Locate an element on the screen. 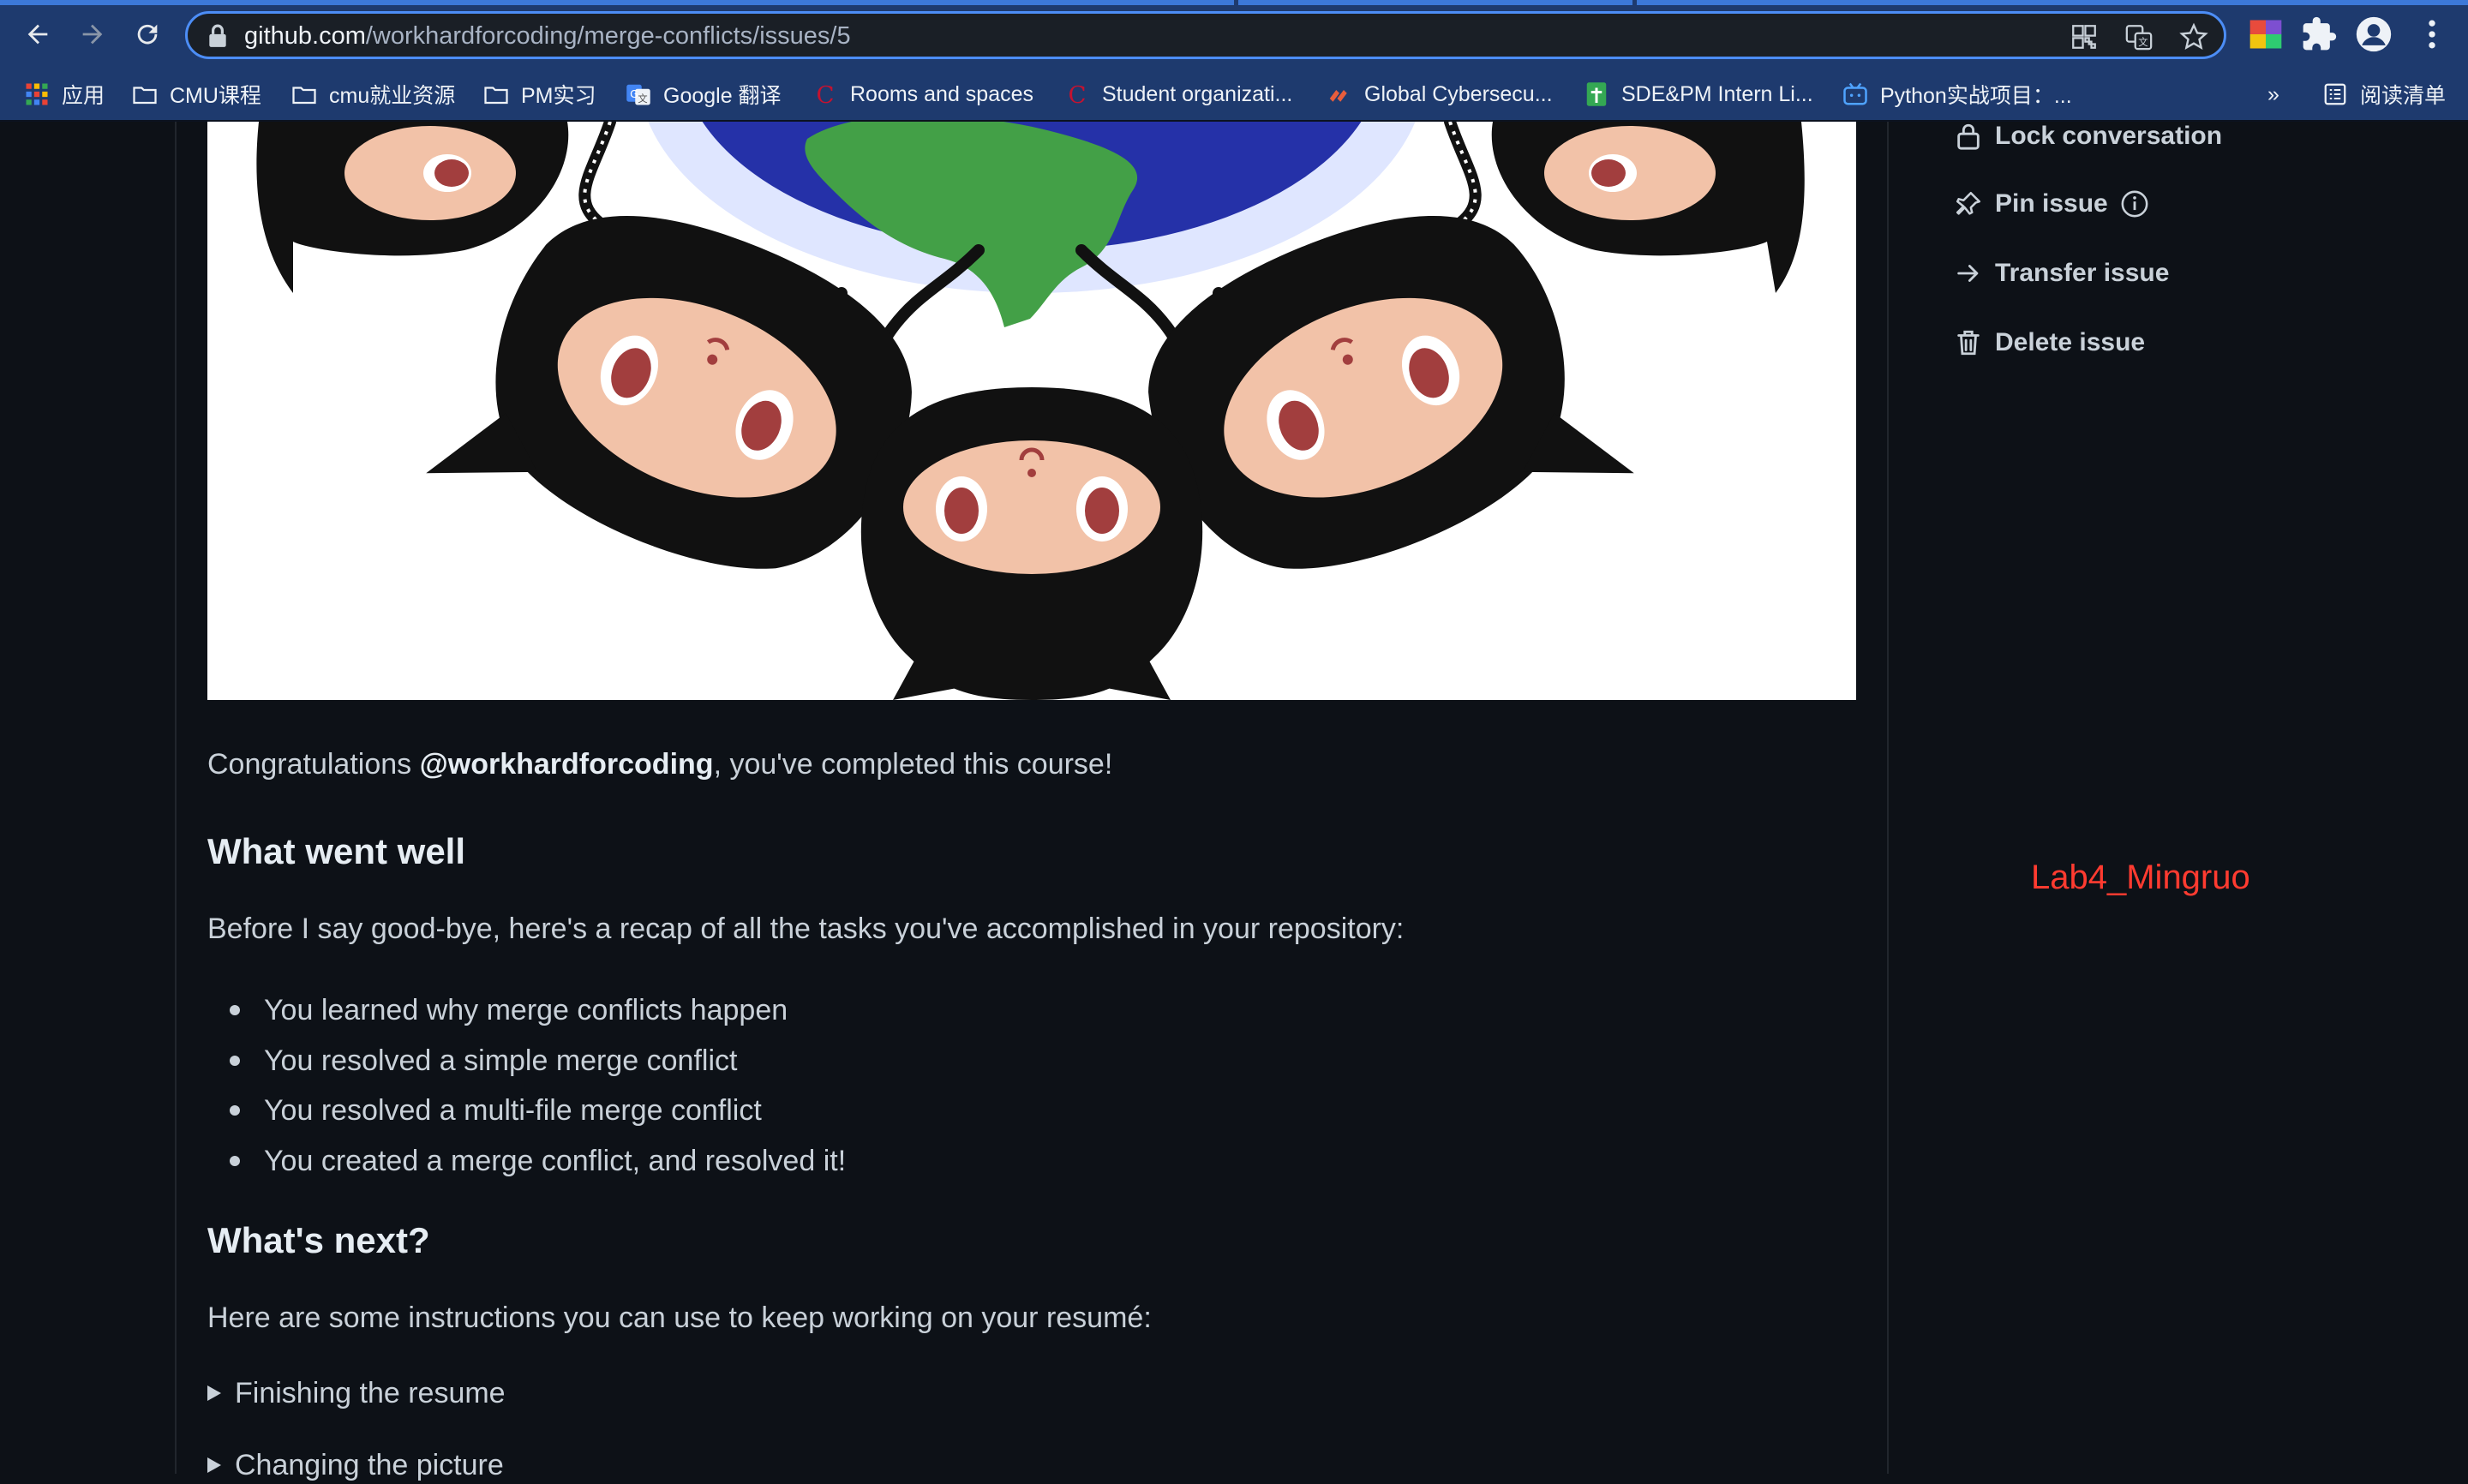 The image size is (2468, 1484). bookmark-cmu-career: cmu就业资源 is located at coordinates (373, 94).